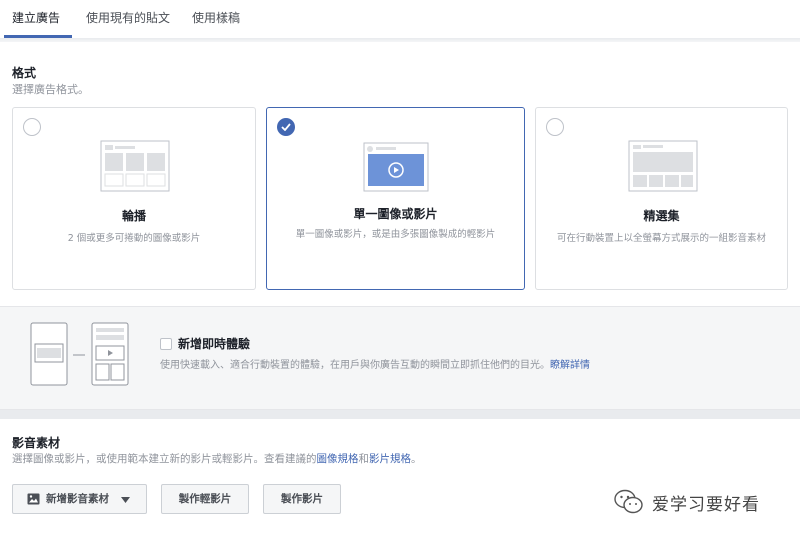 This screenshot has width=800, height=538. I want to click on wechat-watermark: 爱学习要好看, so click(687, 502).